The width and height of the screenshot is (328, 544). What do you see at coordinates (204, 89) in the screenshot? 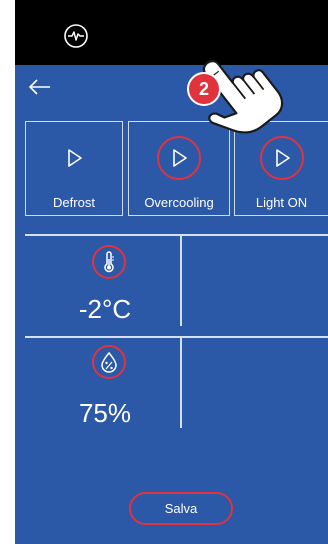
I see `step-badge: 2` at bounding box center [204, 89].